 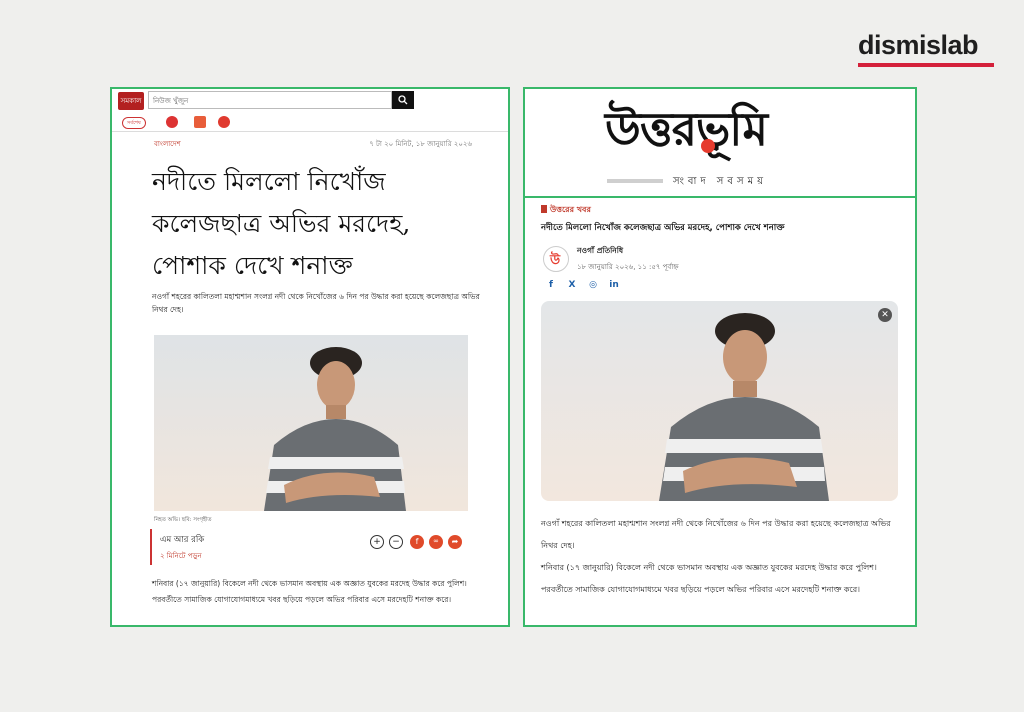 What do you see at coordinates (182, 540) in the screenshot?
I see `author-name: এম আর রকি` at bounding box center [182, 540].